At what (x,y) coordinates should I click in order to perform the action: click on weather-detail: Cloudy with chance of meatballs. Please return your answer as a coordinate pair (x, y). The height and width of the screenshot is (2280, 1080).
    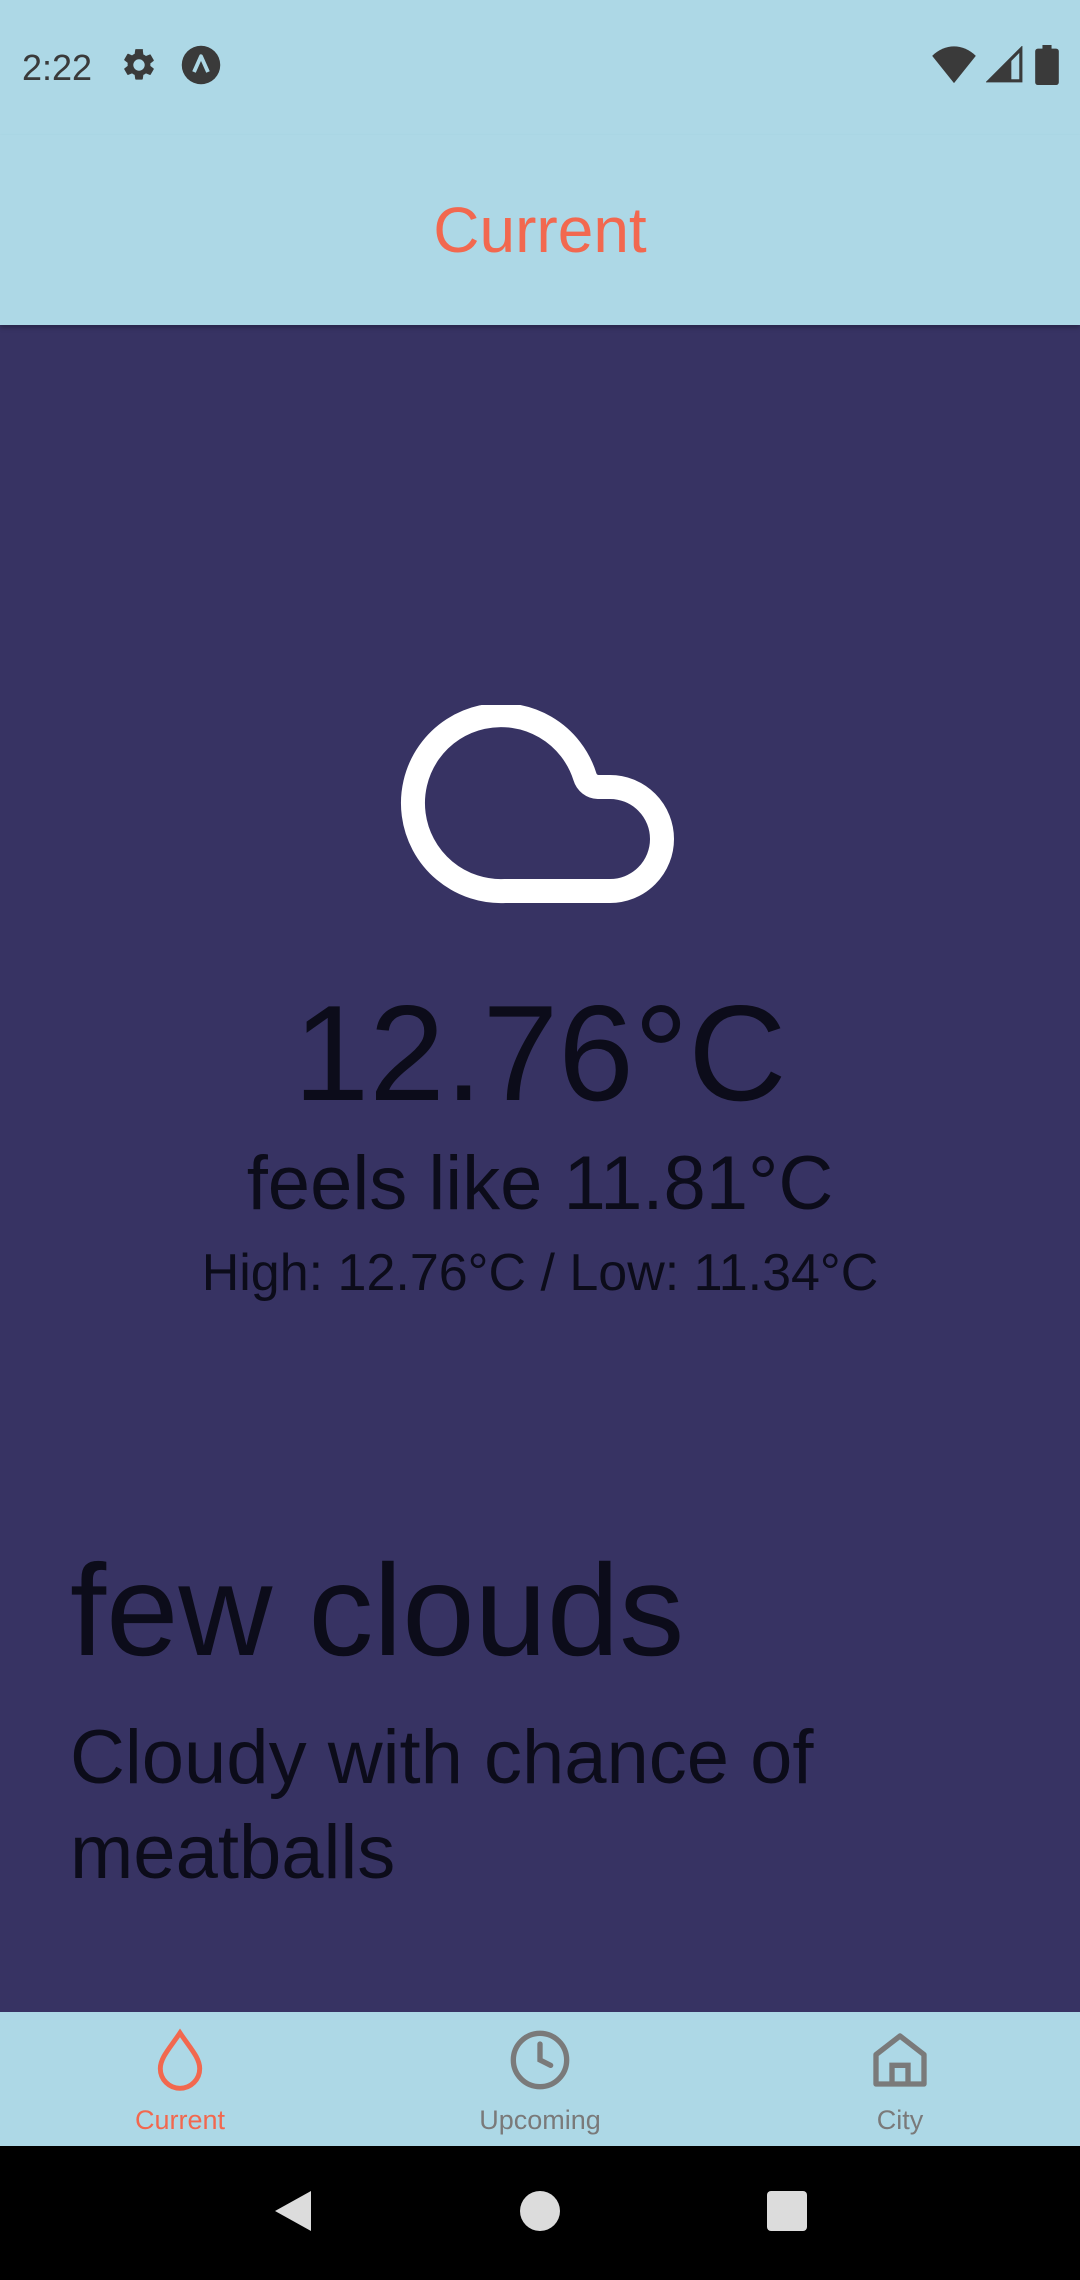
    Looking at the image, I should click on (442, 1805).